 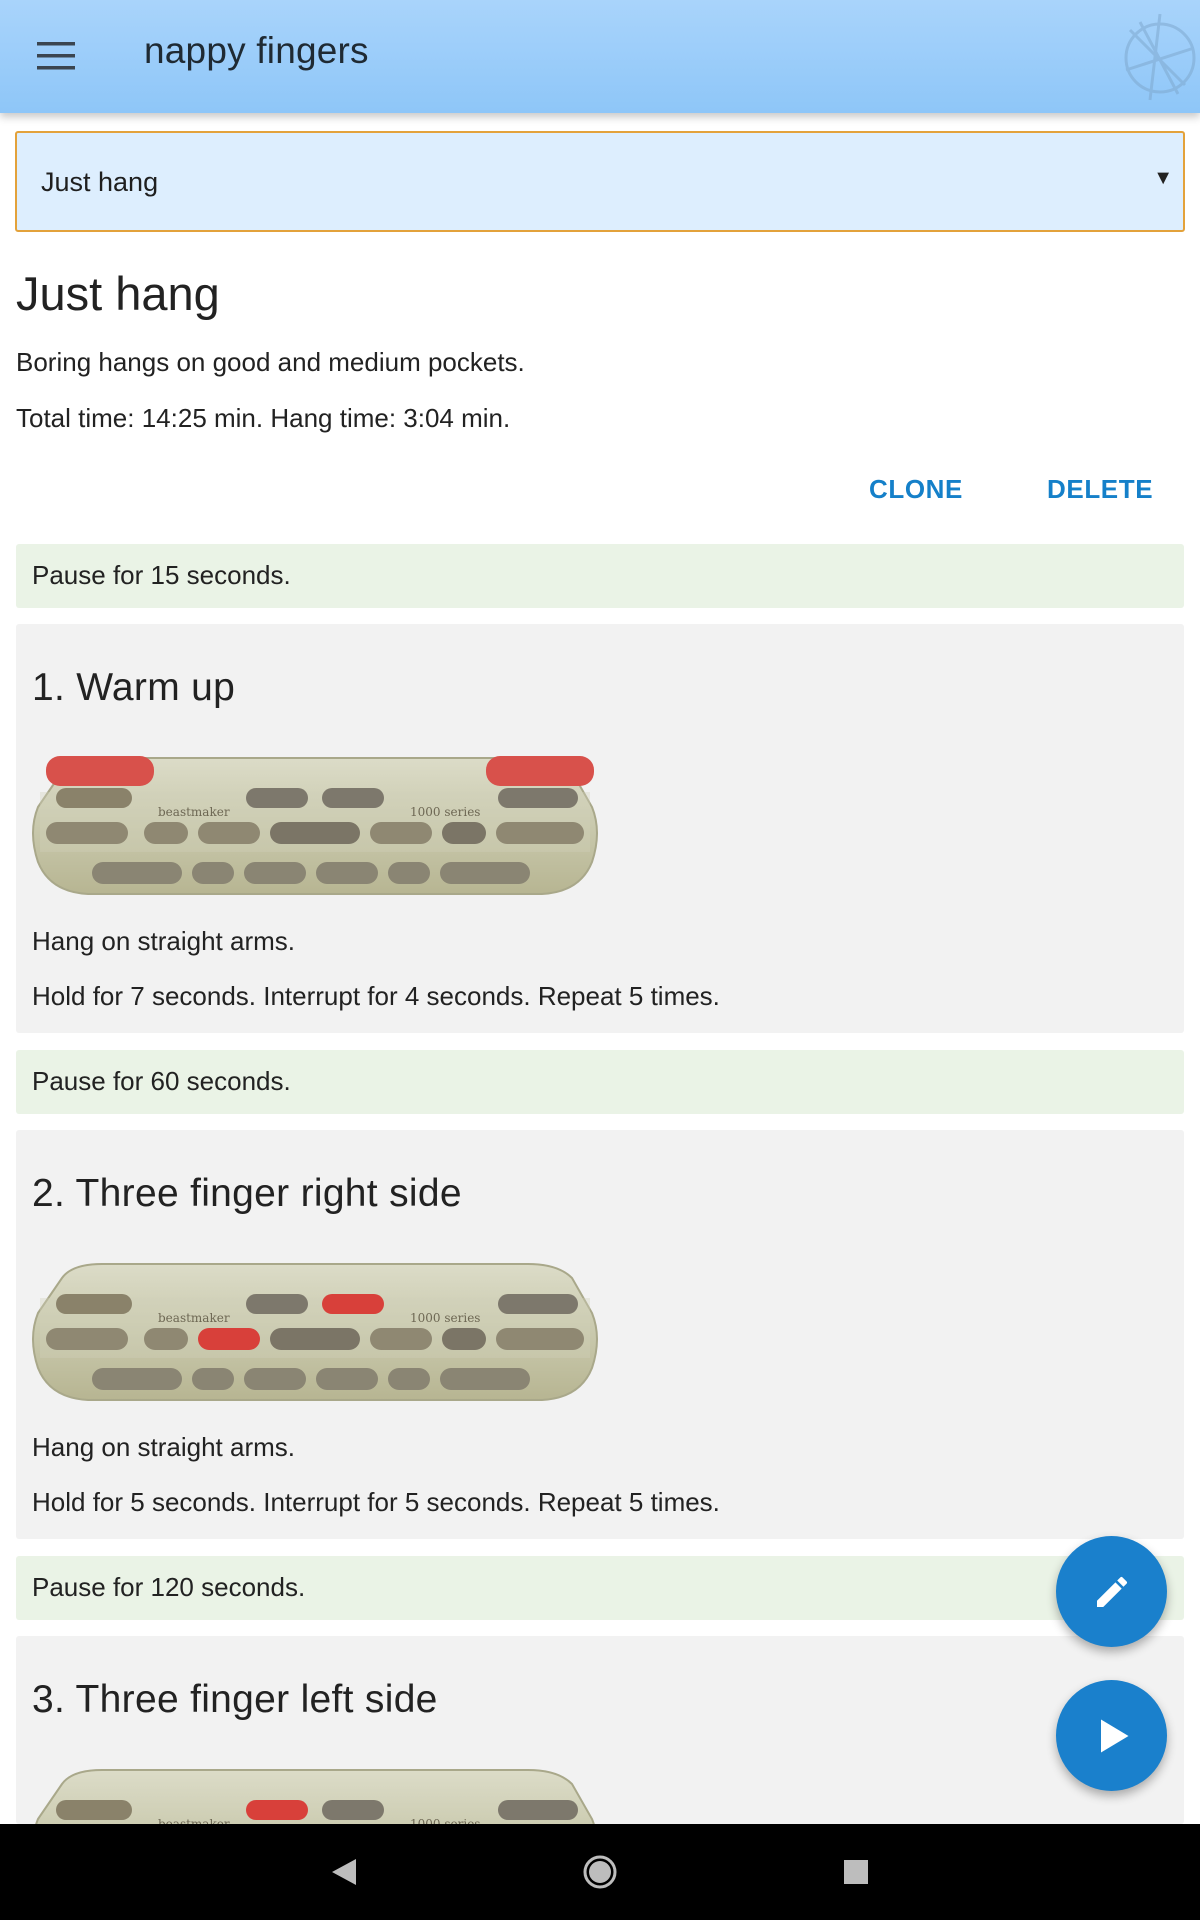 I want to click on menu-icon, so click(x=56, y=56).